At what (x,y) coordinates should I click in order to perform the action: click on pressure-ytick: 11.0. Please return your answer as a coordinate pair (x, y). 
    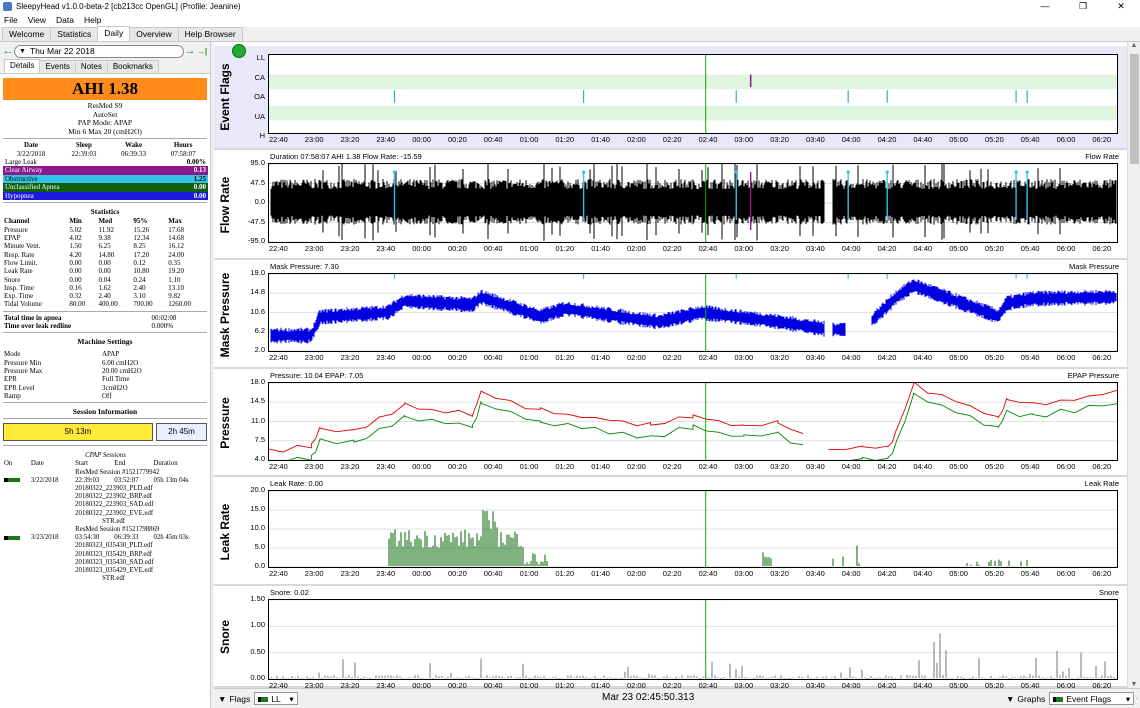
    Looking at the image, I should click on (257, 420).